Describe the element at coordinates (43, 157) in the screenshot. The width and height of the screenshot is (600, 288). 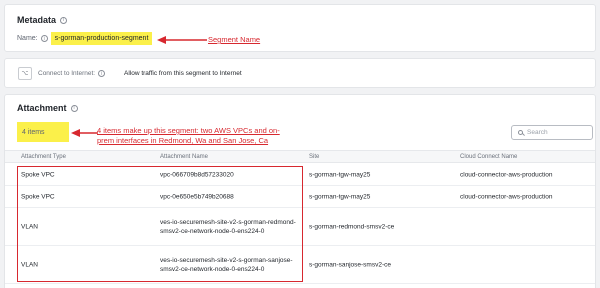
I see `column-attachment-type: Attachment Type` at that location.